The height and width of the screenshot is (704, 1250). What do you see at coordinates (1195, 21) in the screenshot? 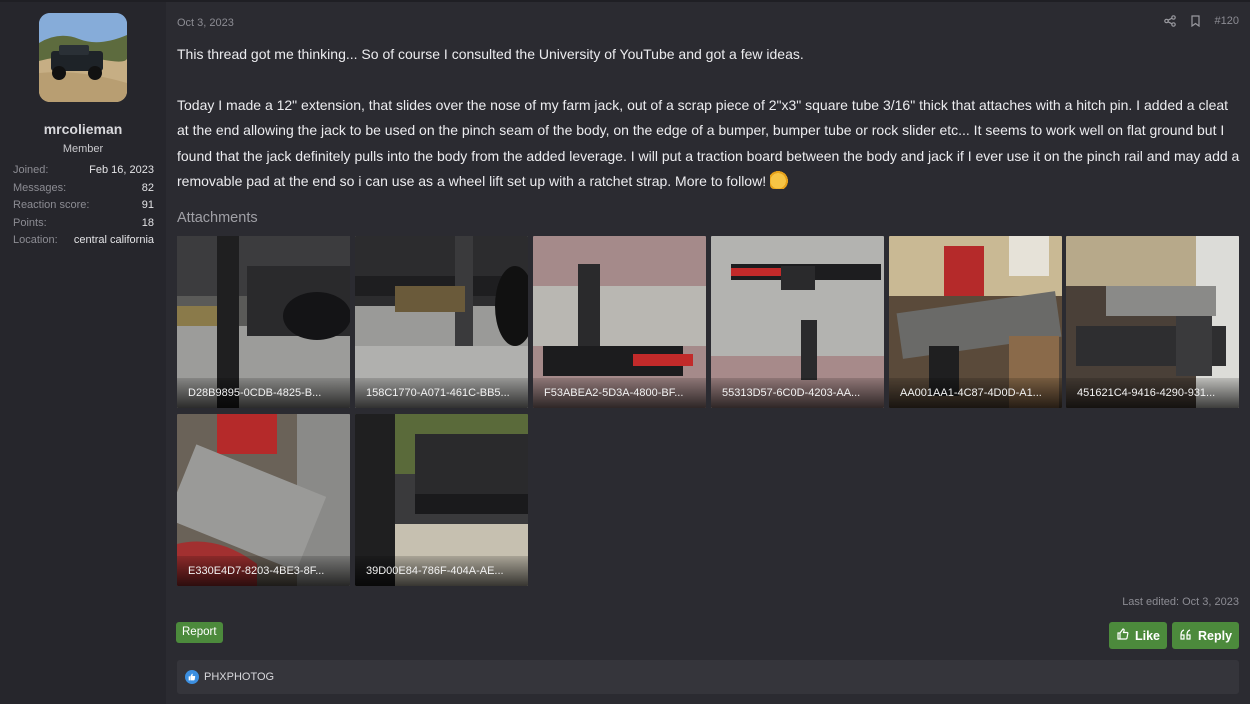
I see `bookmark-icon` at bounding box center [1195, 21].